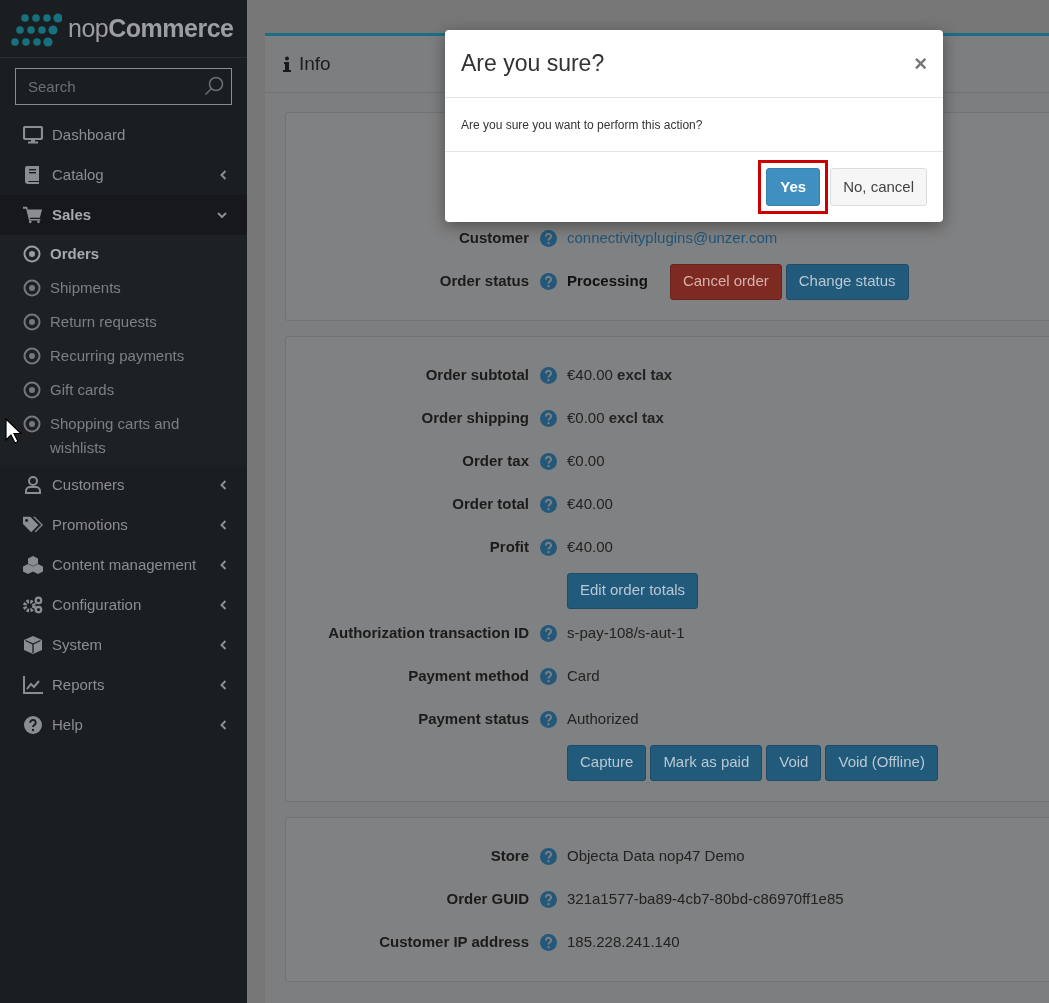 The height and width of the screenshot is (1003, 1049). Describe the element at coordinates (287, 64) in the screenshot. I see `info-icon` at that location.